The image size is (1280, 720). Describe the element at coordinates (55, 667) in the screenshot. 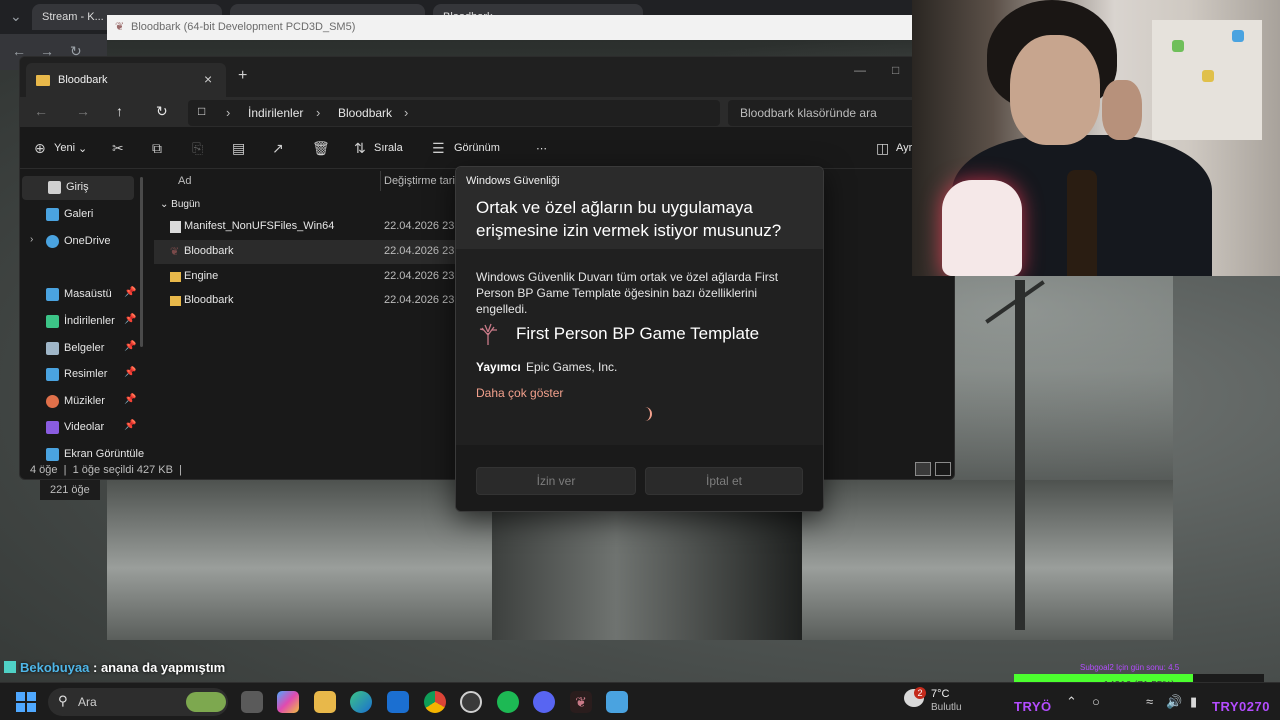

I see `chat-username: Bekobuyaa` at that location.